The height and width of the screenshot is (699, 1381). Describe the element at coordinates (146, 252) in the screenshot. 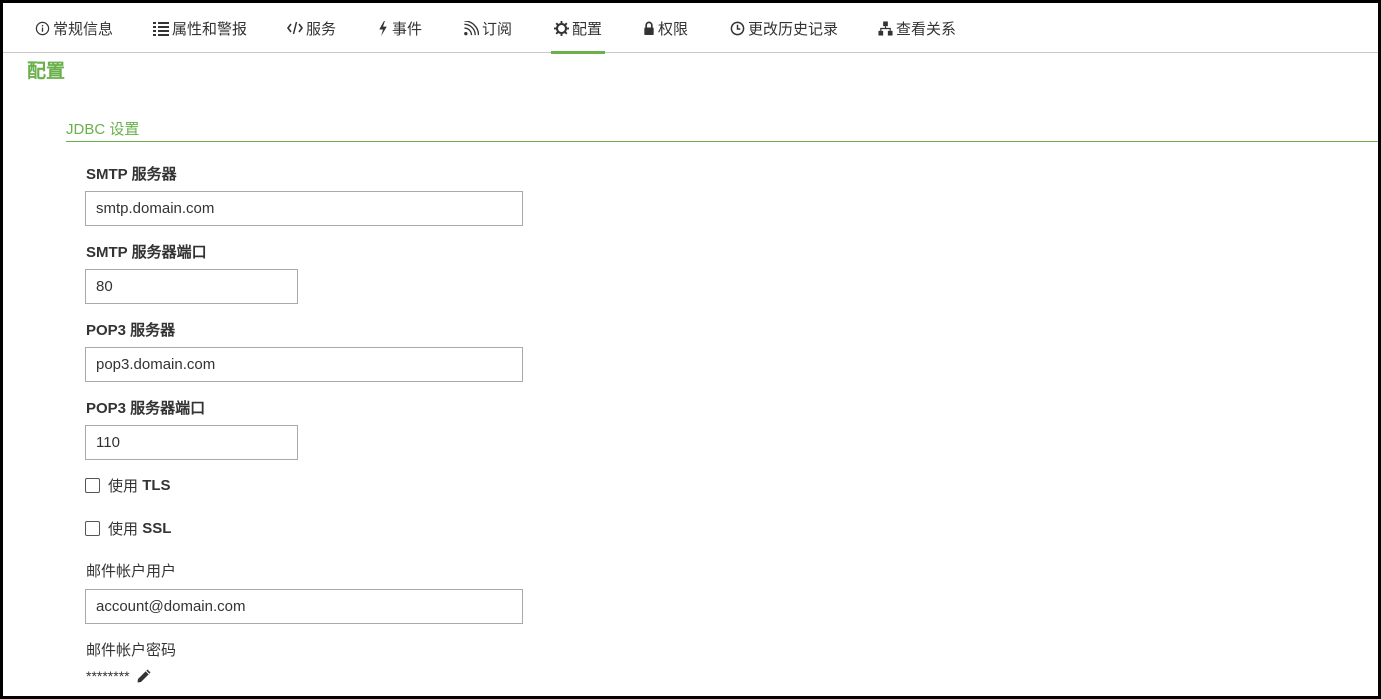

I see `smtp-port-label: SMTP 服务器端口` at that location.